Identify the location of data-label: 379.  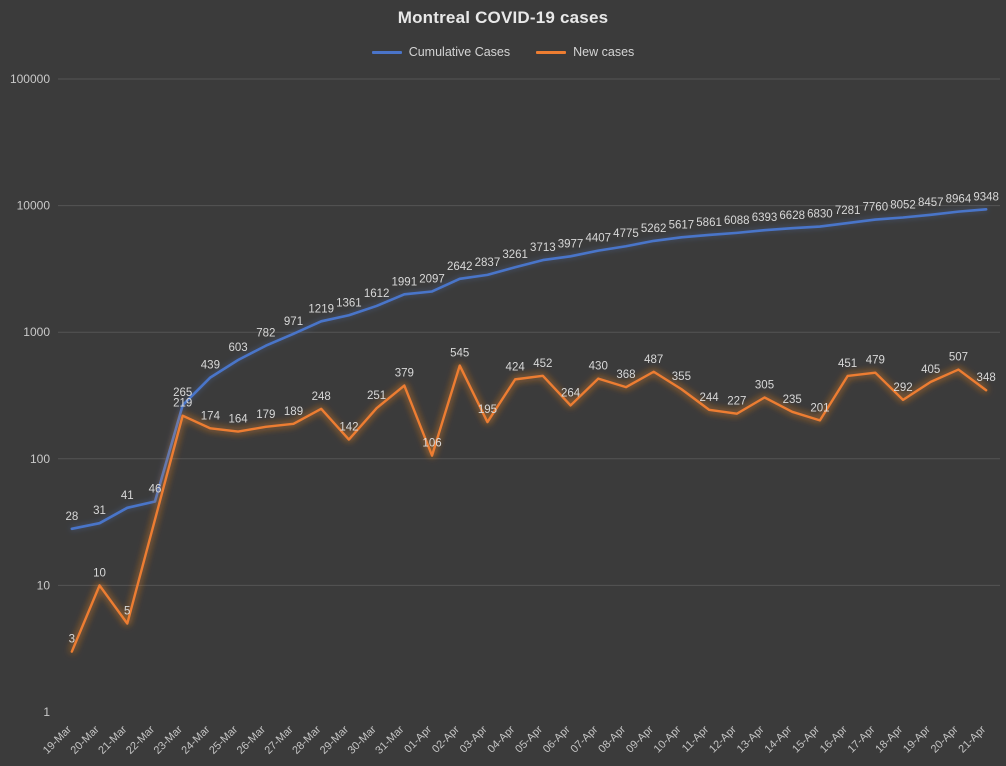
(404, 374).